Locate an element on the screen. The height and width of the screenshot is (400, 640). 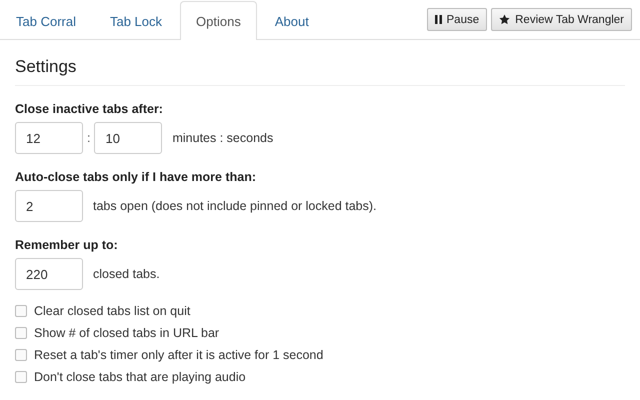
star-icon is located at coordinates (504, 19).